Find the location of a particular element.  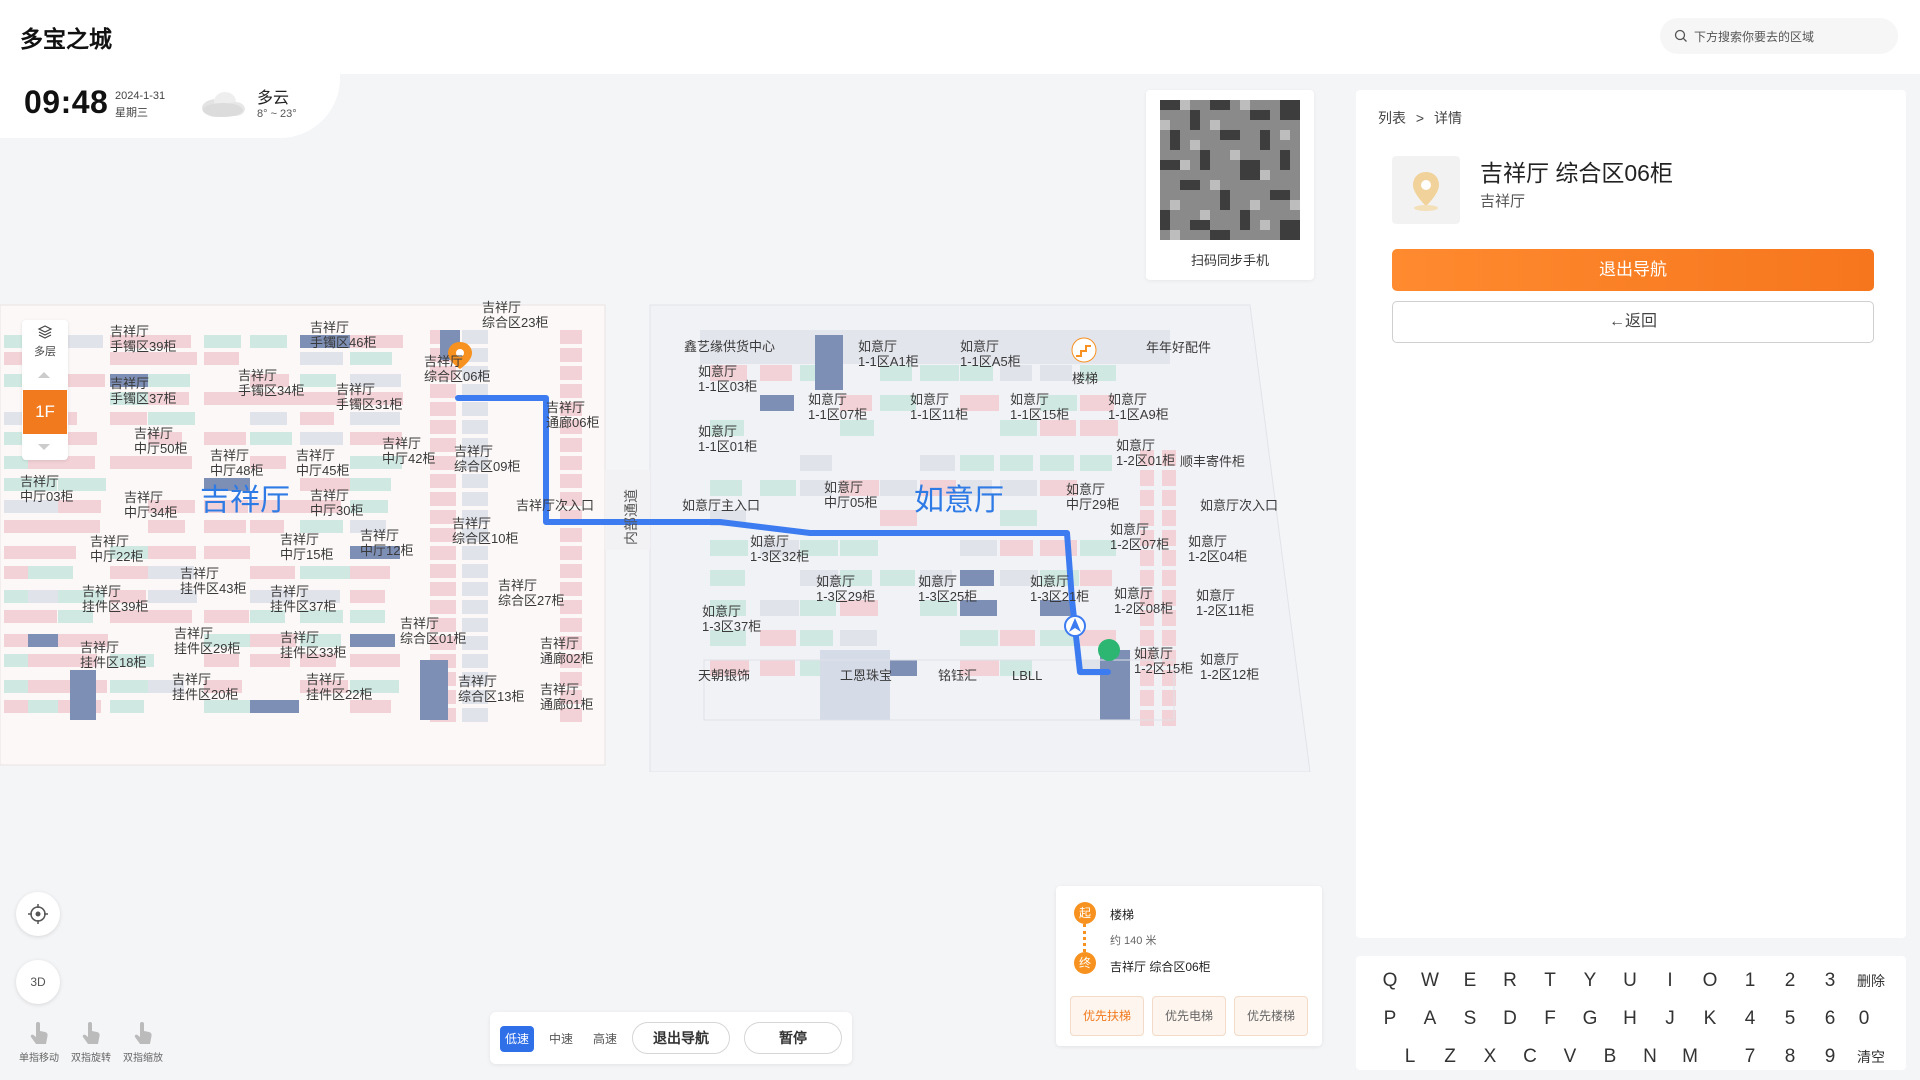

speed-medium: 中速 is located at coordinates (561, 1039).